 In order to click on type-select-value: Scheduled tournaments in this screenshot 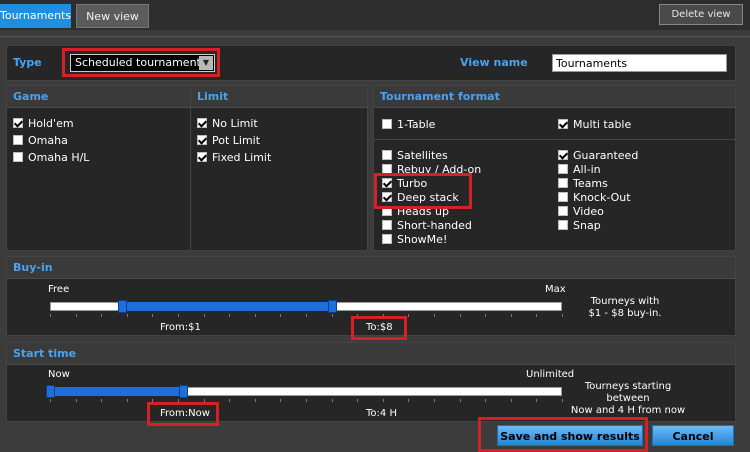, I will do `click(141, 62)`.